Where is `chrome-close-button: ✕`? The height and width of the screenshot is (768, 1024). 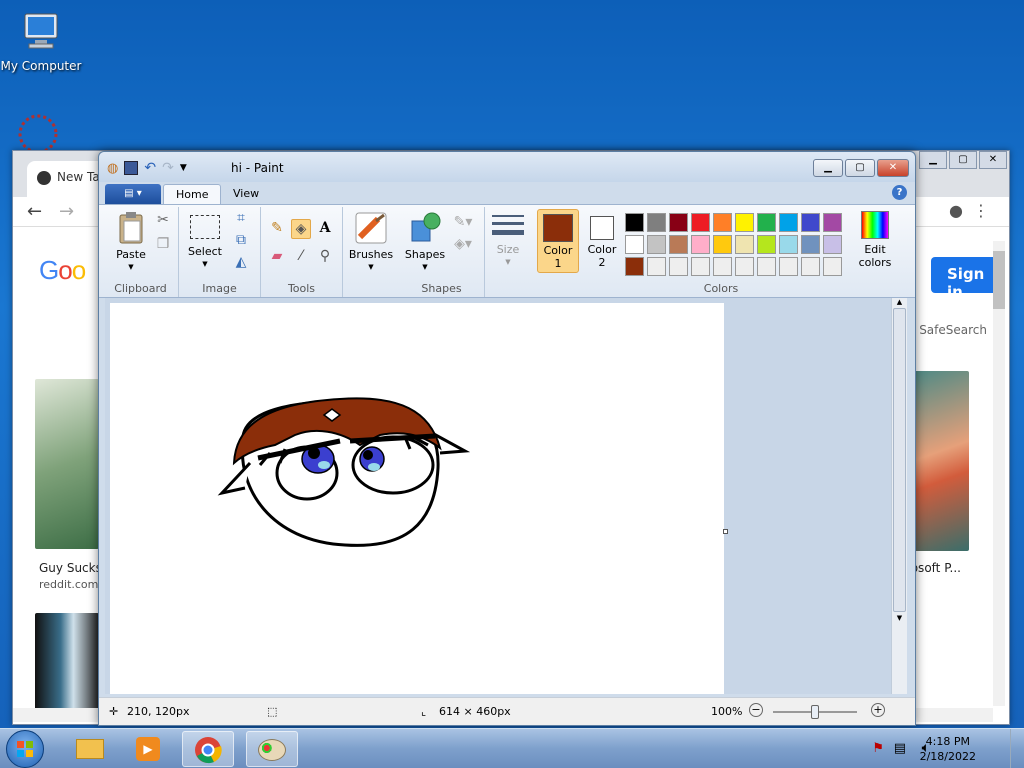 chrome-close-button: ✕ is located at coordinates (993, 160).